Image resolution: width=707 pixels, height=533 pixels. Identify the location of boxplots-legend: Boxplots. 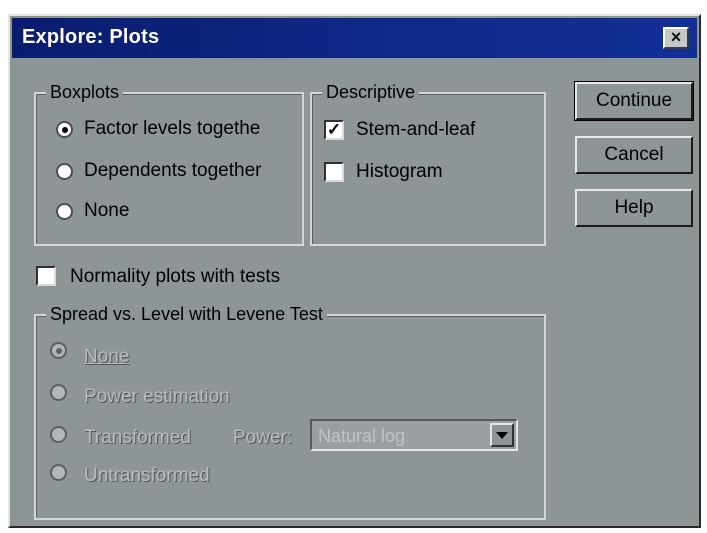
(85, 92).